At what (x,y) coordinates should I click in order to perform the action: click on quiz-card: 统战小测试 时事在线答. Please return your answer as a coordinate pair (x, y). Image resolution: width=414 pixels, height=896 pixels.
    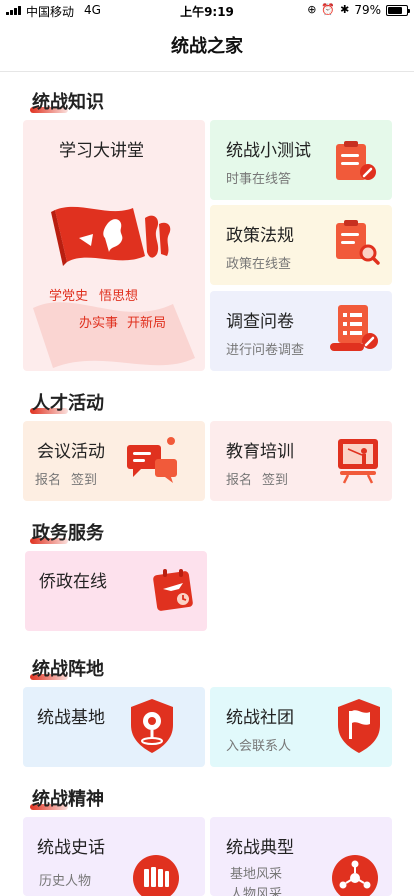
    Looking at the image, I should click on (301, 160).